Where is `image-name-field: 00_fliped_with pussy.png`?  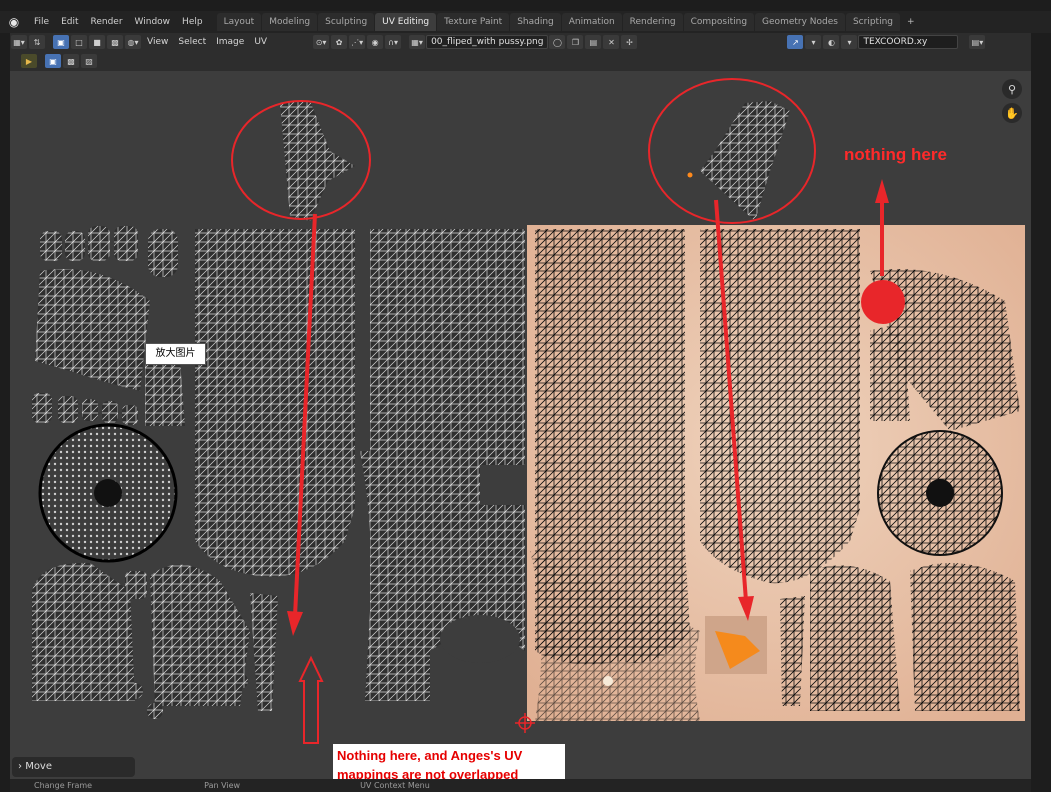 image-name-field: 00_fliped_with pussy.png is located at coordinates (487, 42).